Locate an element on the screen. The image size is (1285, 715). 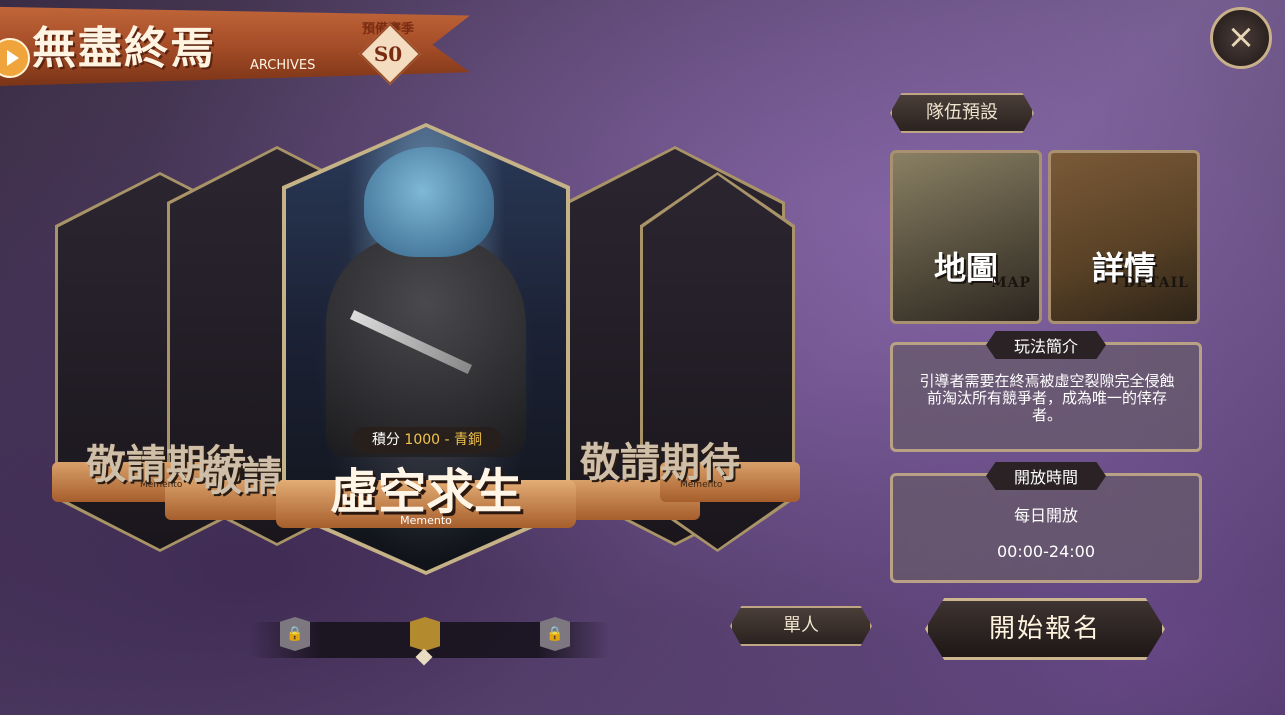
open-time-panel: 開放時間 每日開放 00:00-24:00 is located at coordinates (1046, 522).